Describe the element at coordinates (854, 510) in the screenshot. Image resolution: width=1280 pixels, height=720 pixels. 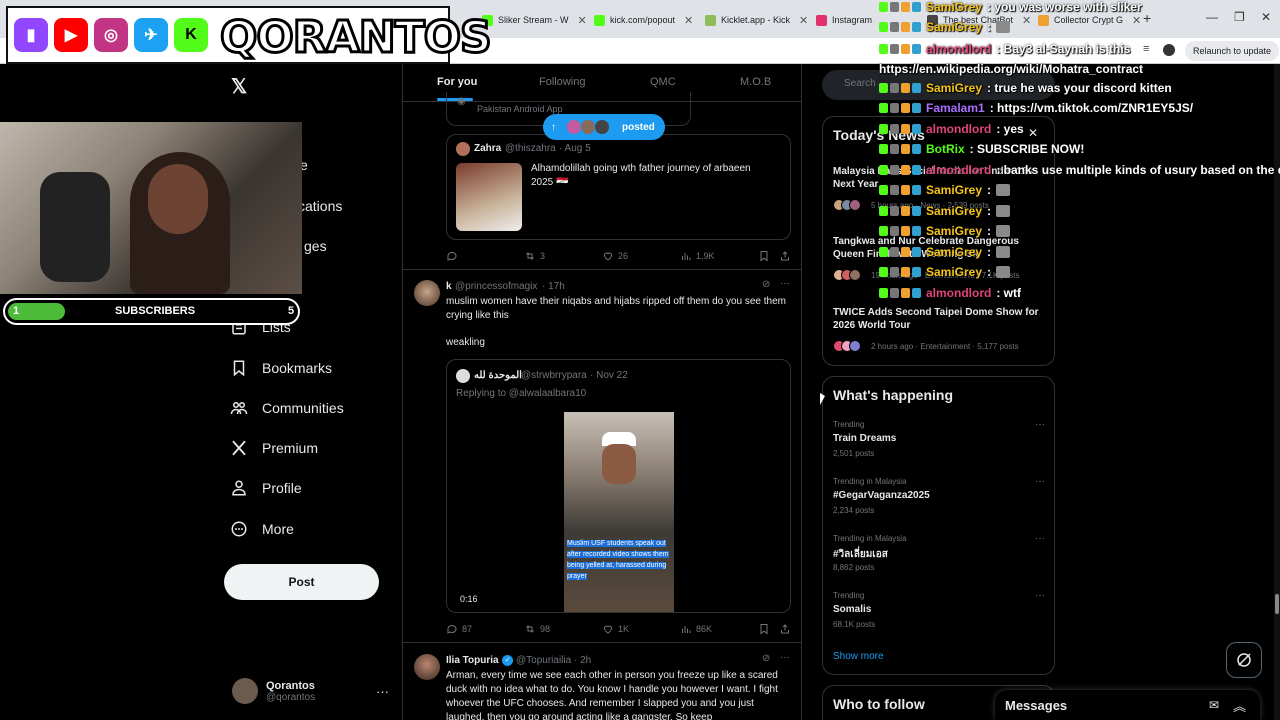
I see `trend-count: 2,234 posts` at that location.